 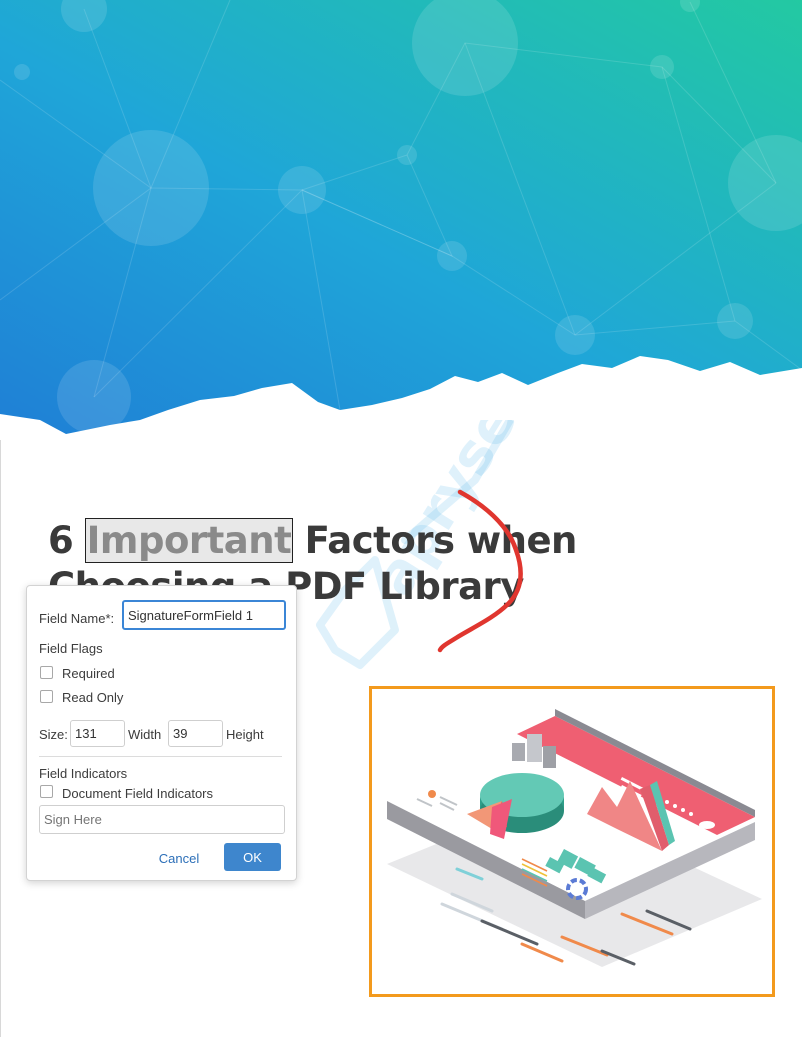 I want to click on height-input, so click(x=195, y=733).